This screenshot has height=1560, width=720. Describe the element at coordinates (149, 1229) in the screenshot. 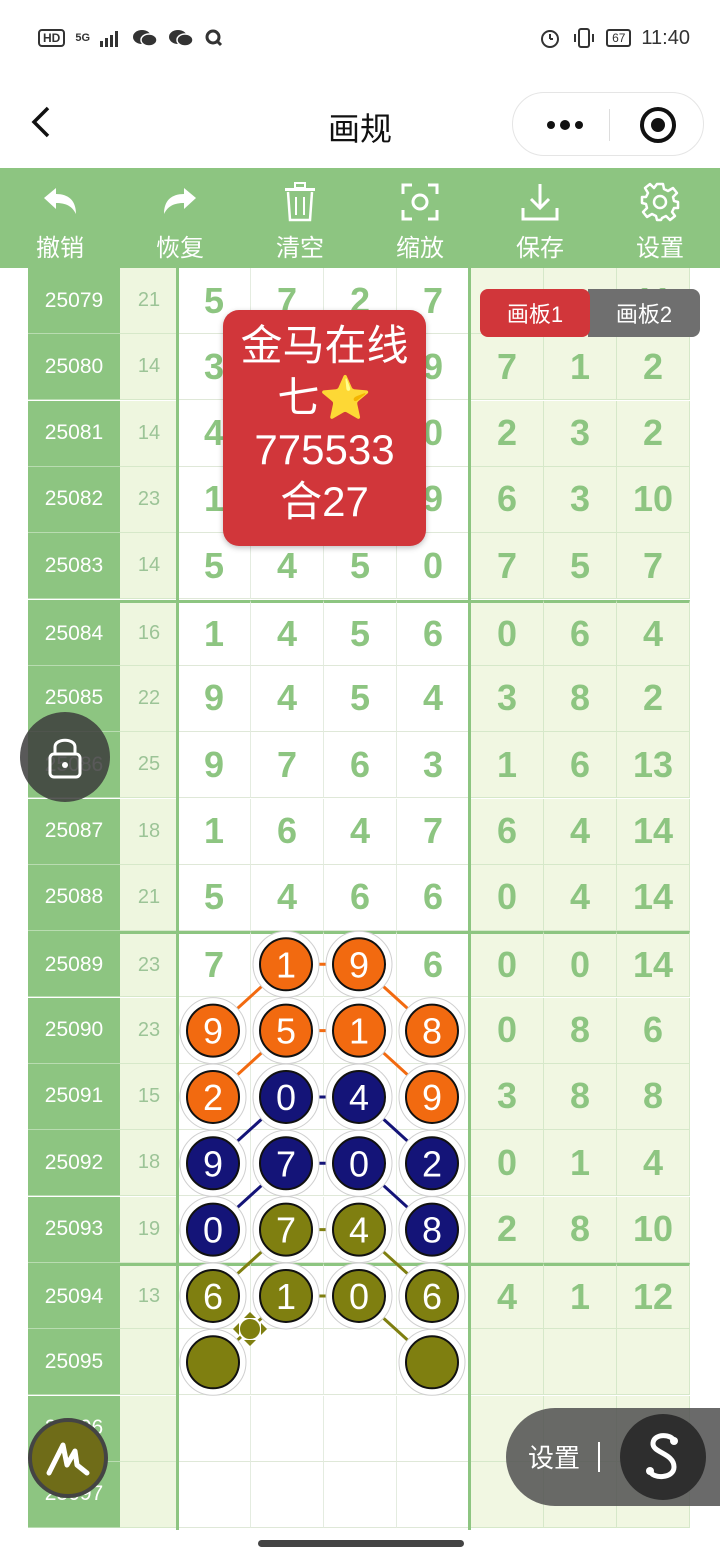

I see `sum-cell: 19` at that location.